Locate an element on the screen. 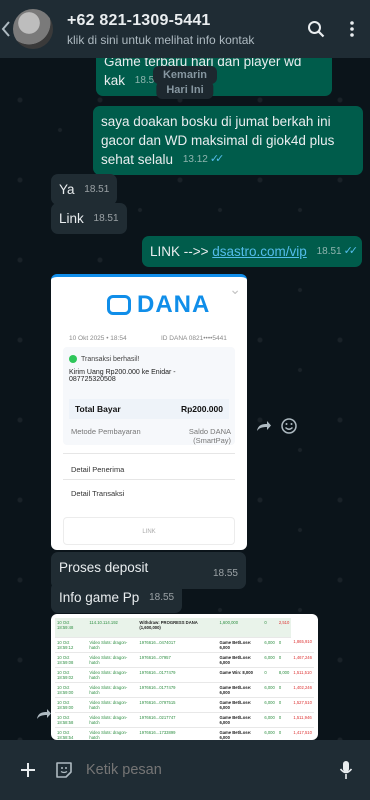 The image size is (370, 800). table-cell: 10 Oct 18:59:12 is located at coordinates (71, 645).